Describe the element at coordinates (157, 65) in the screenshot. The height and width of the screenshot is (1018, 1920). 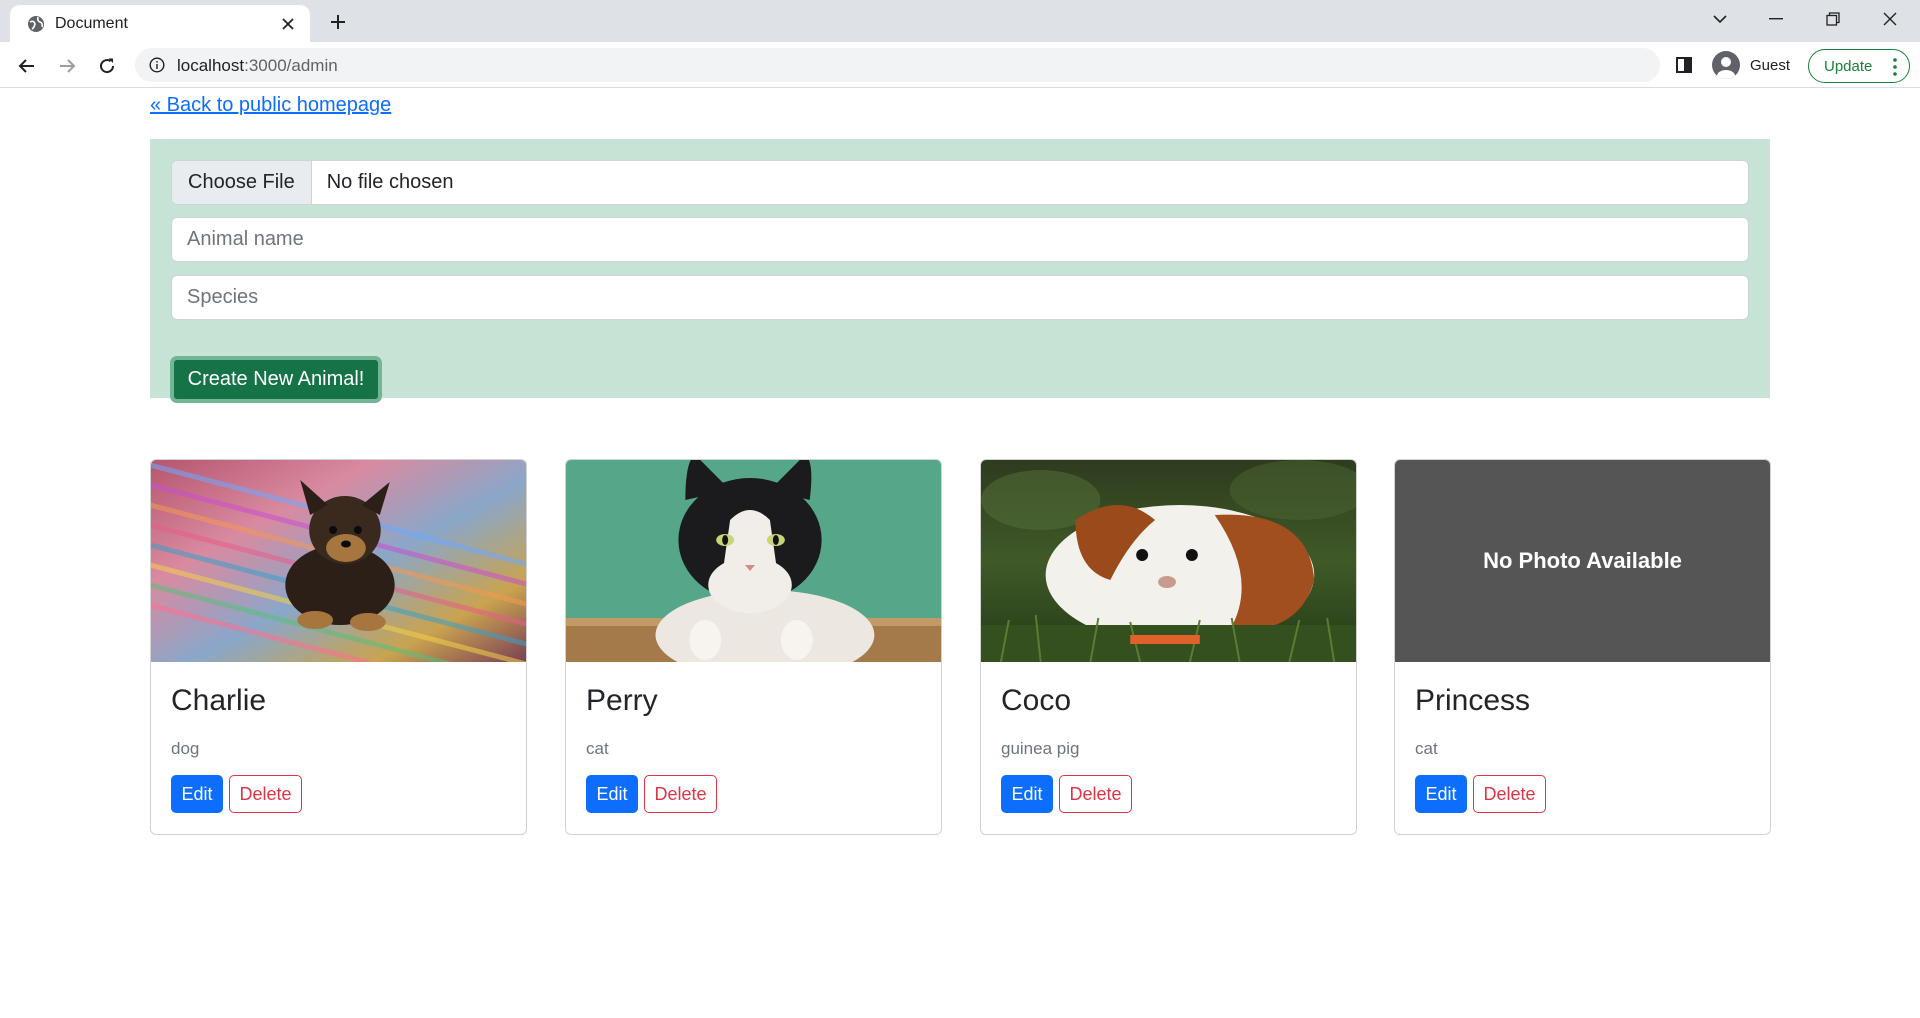
I see `site-info-icon` at that location.